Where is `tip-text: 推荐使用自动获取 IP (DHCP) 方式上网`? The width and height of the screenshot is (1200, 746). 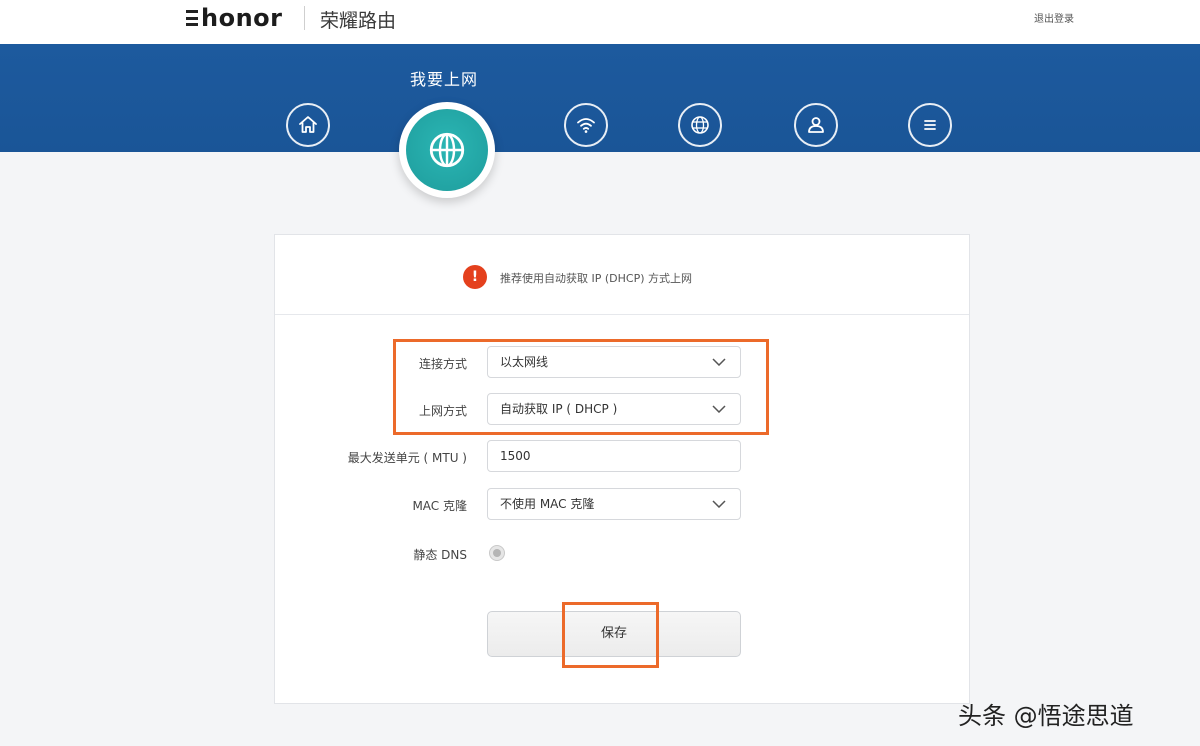
tip-text: 推荐使用自动获取 IP (DHCP) 方式上网 is located at coordinates (596, 278).